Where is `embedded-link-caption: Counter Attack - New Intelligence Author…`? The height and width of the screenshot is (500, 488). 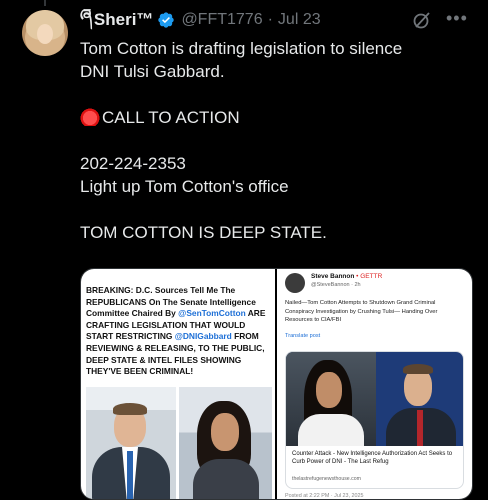
embedded-link-caption: Counter Attack - New Intelligence Author… is located at coordinates (372, 458).